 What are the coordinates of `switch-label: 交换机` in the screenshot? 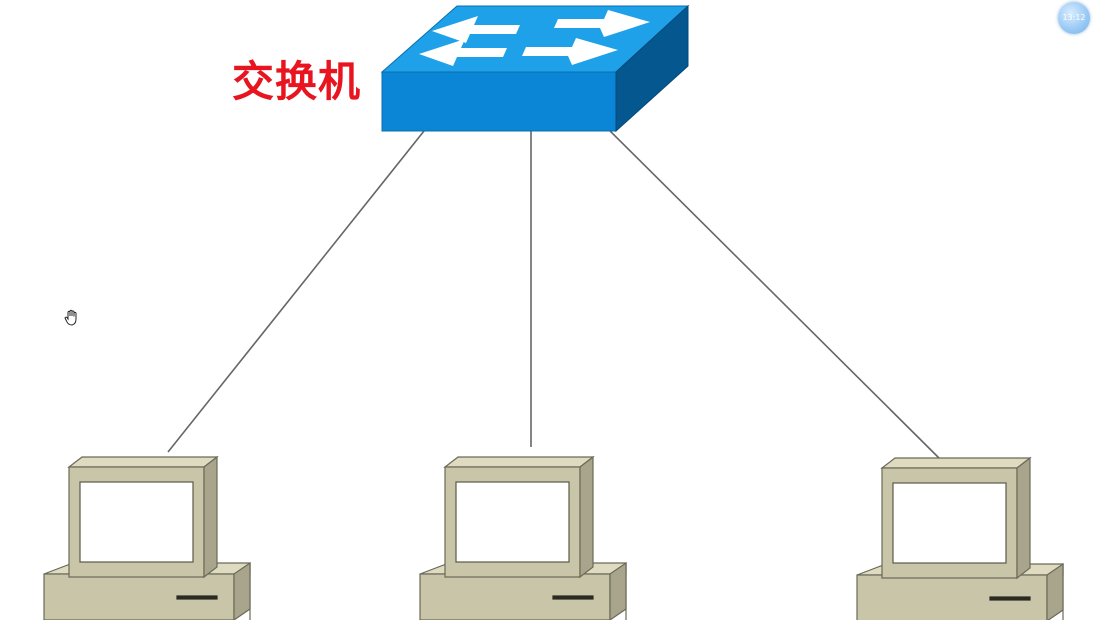 It's located at (297, 81).